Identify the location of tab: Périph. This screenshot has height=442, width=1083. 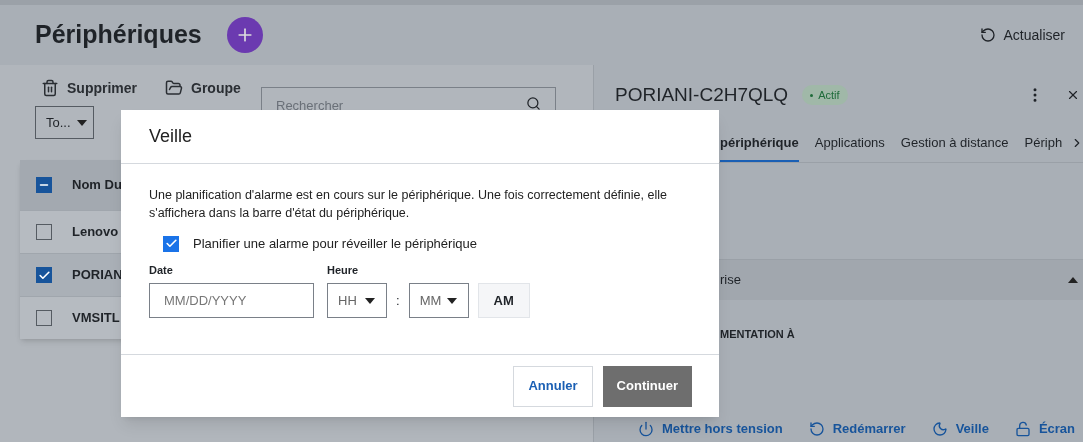
(1043, 147).